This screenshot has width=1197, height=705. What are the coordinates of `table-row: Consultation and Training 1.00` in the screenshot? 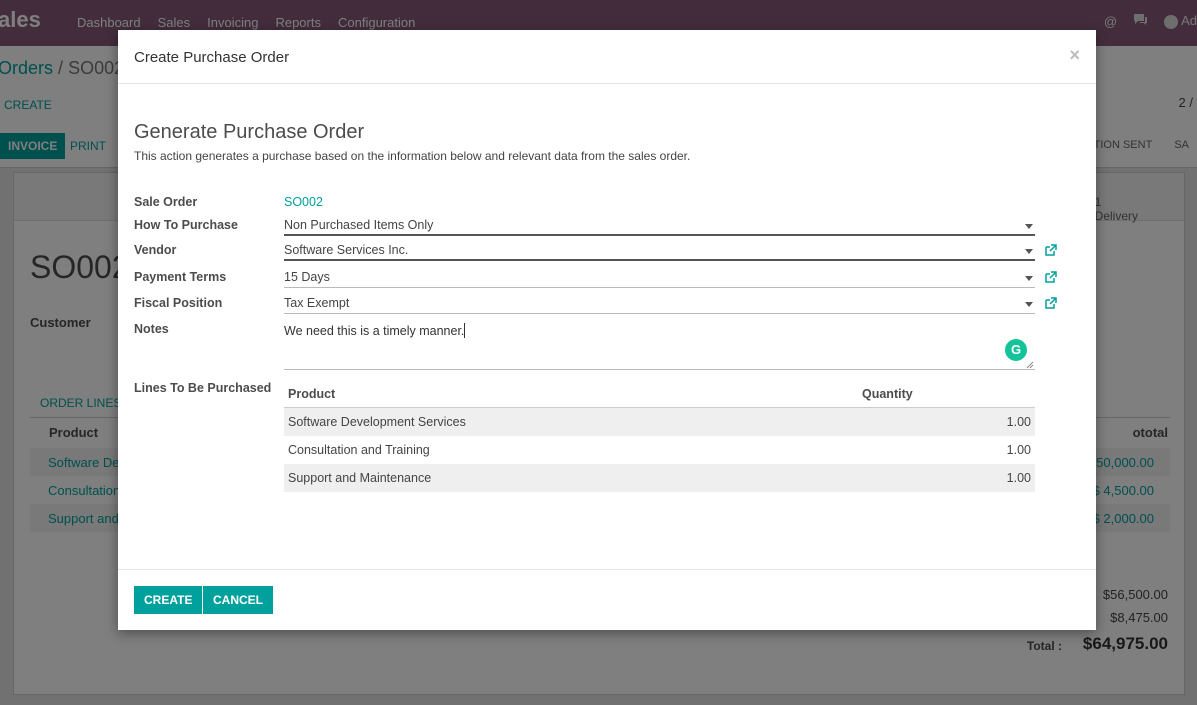 It's located at (659, 450).